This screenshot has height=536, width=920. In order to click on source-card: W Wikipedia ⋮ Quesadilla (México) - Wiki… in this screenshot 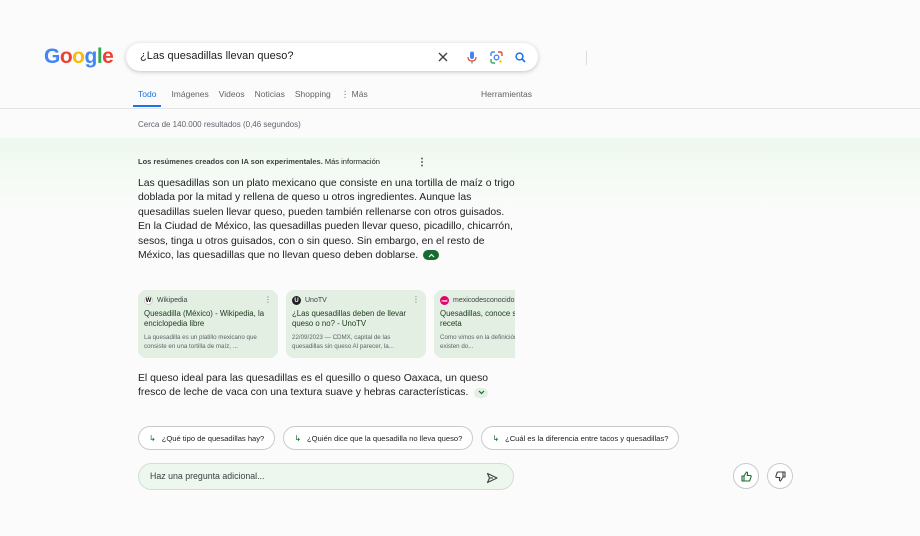, I will do `click(208, 324)`.